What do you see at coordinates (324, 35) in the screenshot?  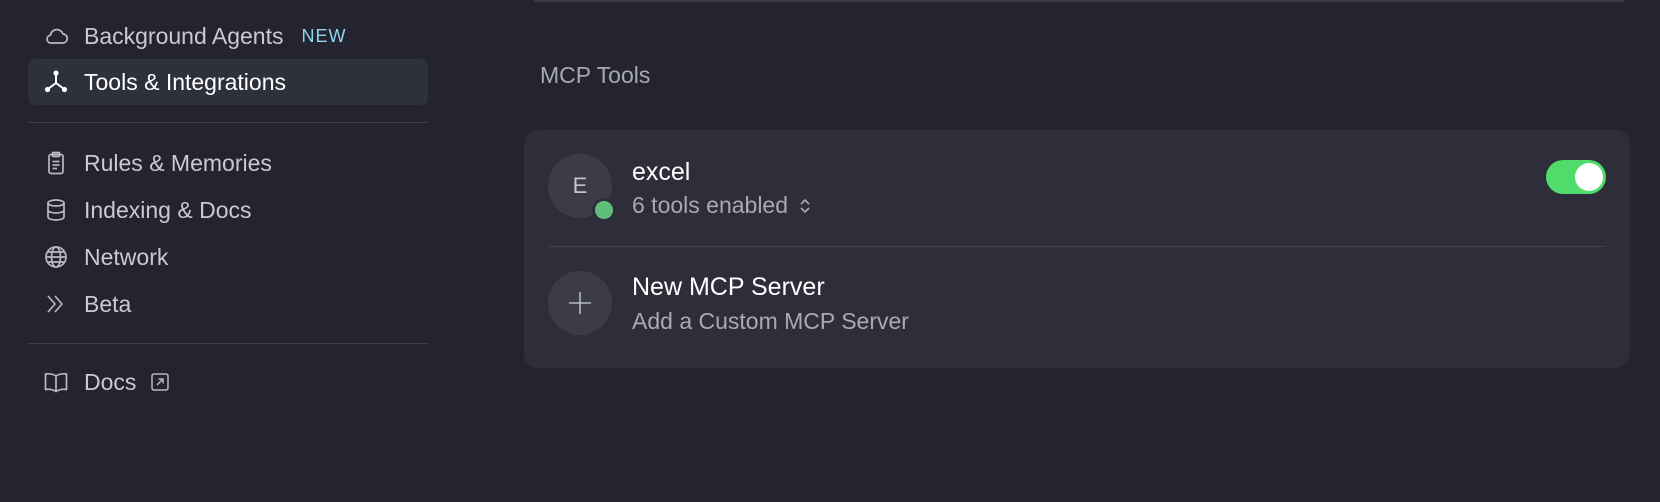 I see `new-badge: NEW` at bounding box center [324, 35].